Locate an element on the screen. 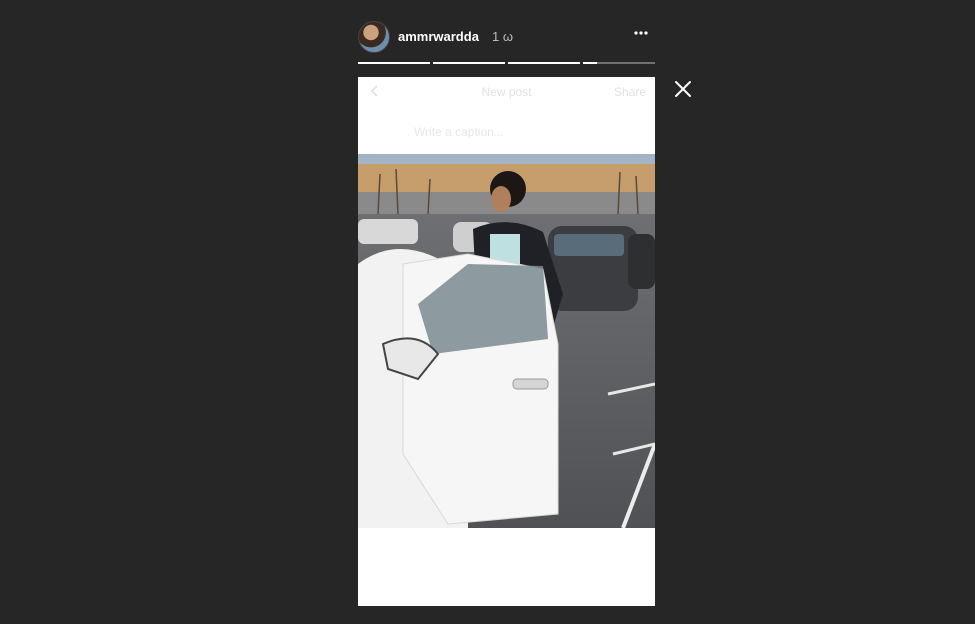 Image resolution: width=975 pixels, height=624 pixels. story-header: ammrwardda 1 ω is located at coordinates (506, 36).